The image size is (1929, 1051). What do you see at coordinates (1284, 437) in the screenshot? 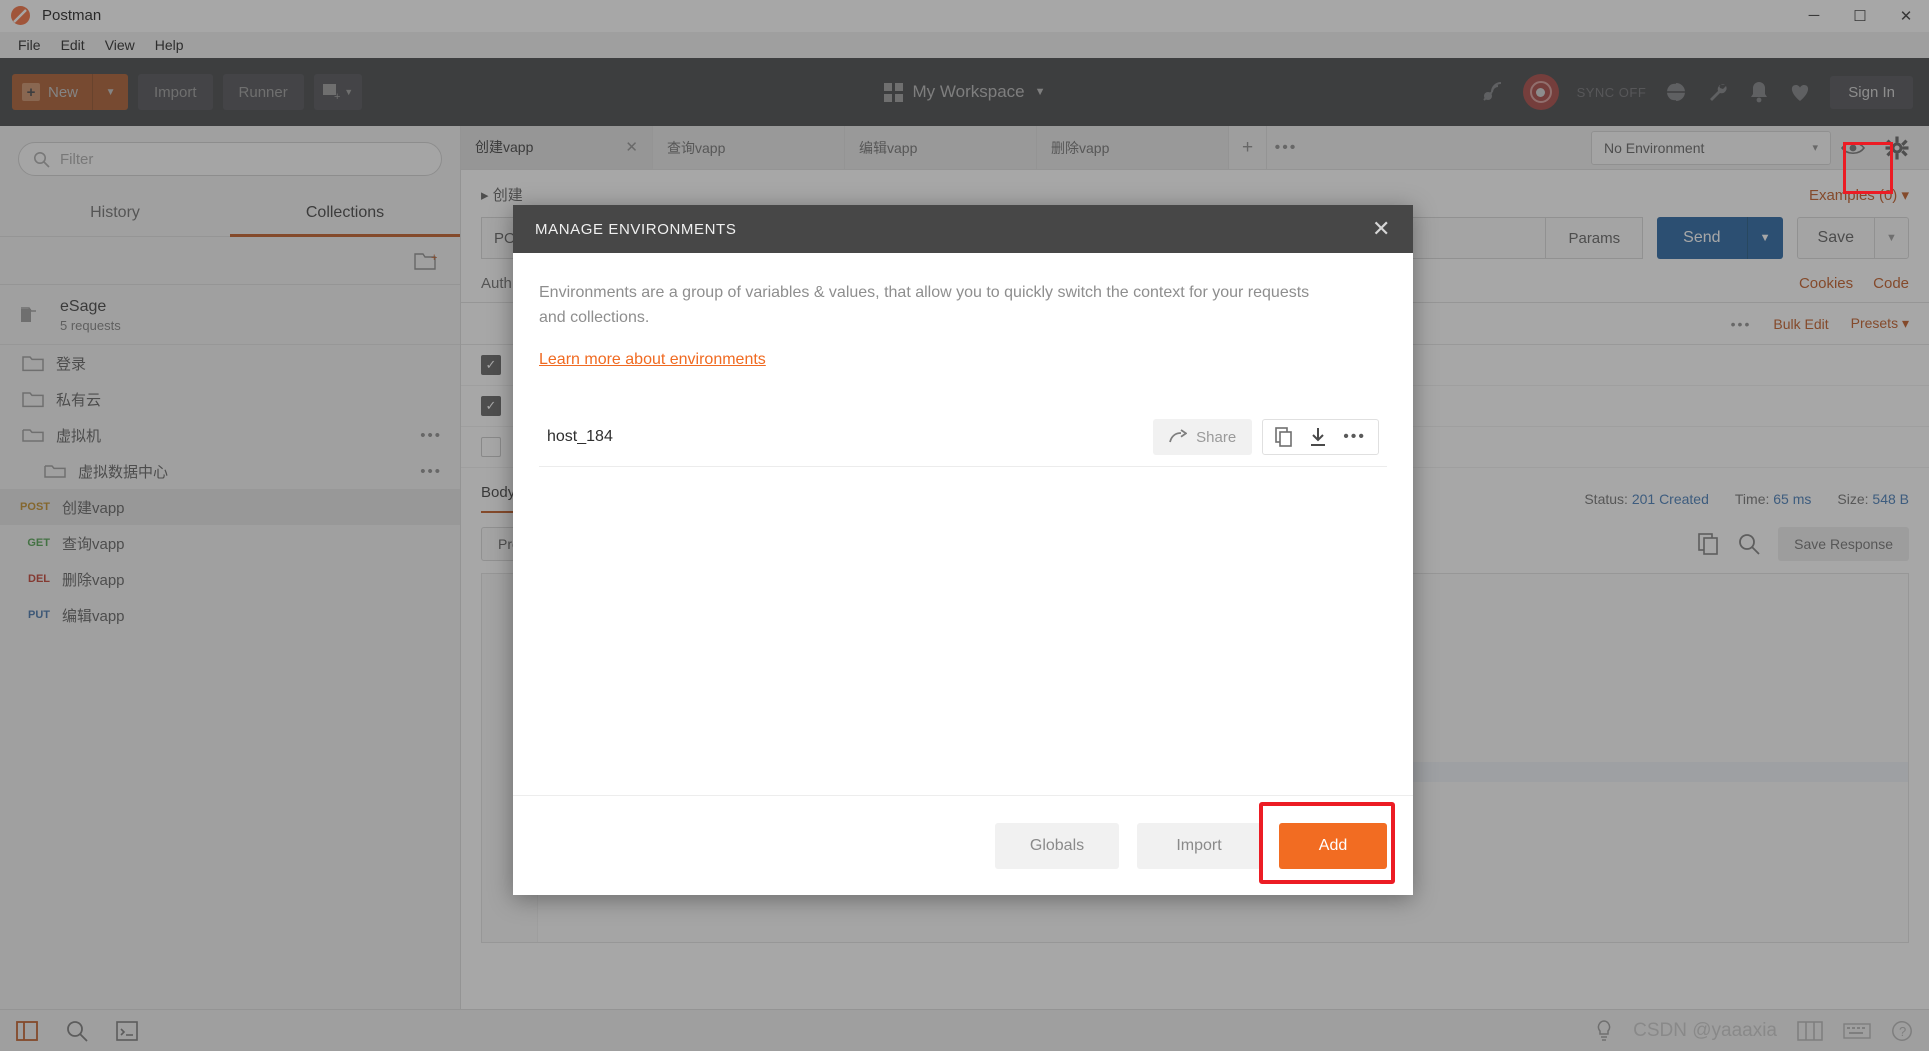
I see `copy-icon` at bounding box center [1284, 437].